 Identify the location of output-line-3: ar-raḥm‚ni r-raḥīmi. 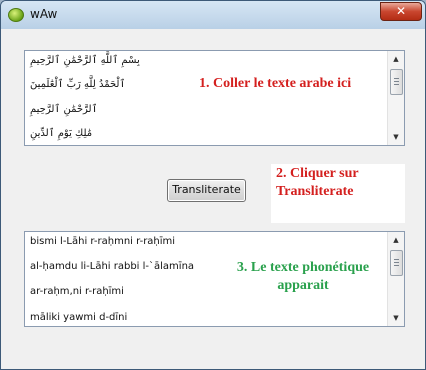
(77, 291).